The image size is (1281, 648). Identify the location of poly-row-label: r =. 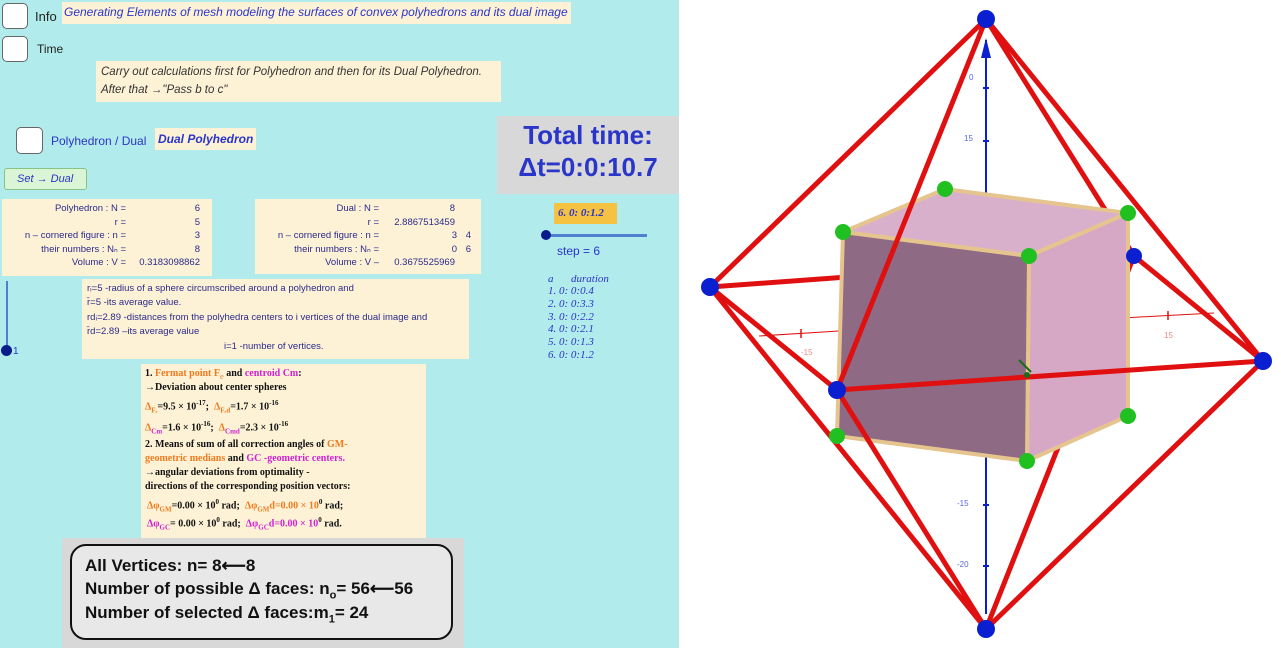
(120, 222).